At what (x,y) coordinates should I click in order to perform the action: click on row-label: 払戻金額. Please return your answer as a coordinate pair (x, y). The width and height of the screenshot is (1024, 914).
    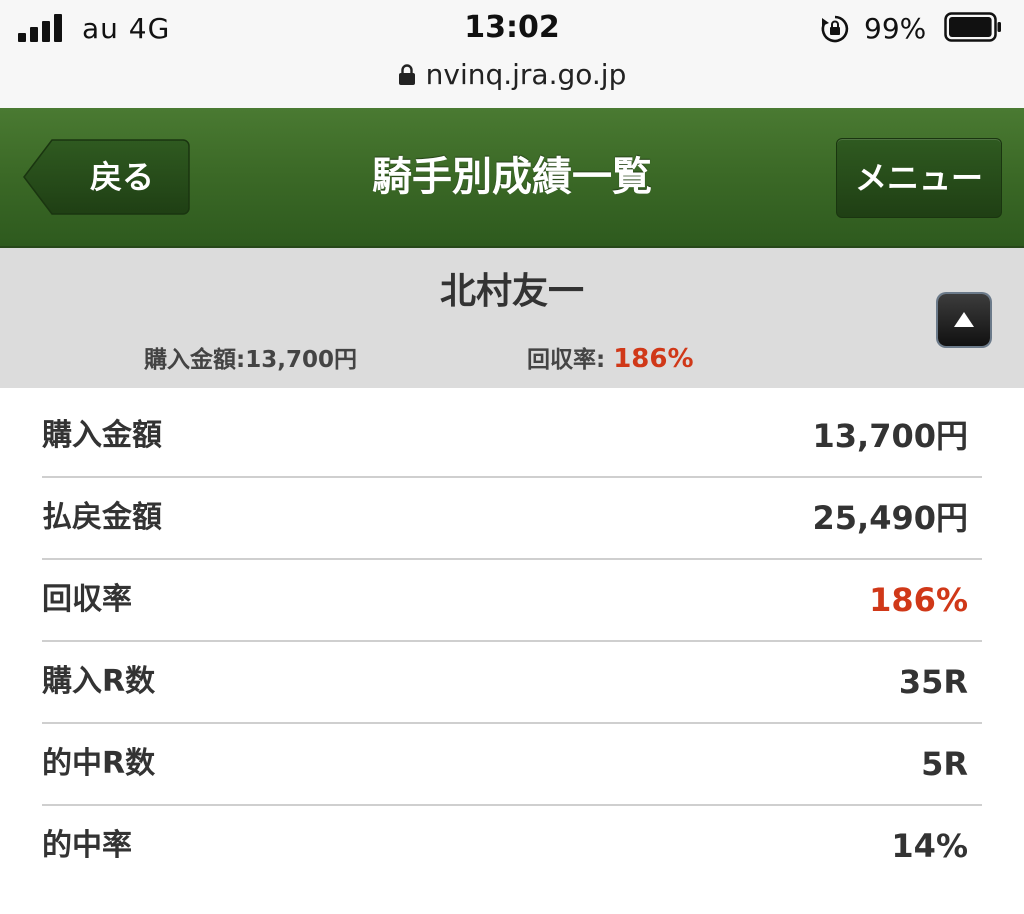
    Looking at the image, I should click on (102, 517).